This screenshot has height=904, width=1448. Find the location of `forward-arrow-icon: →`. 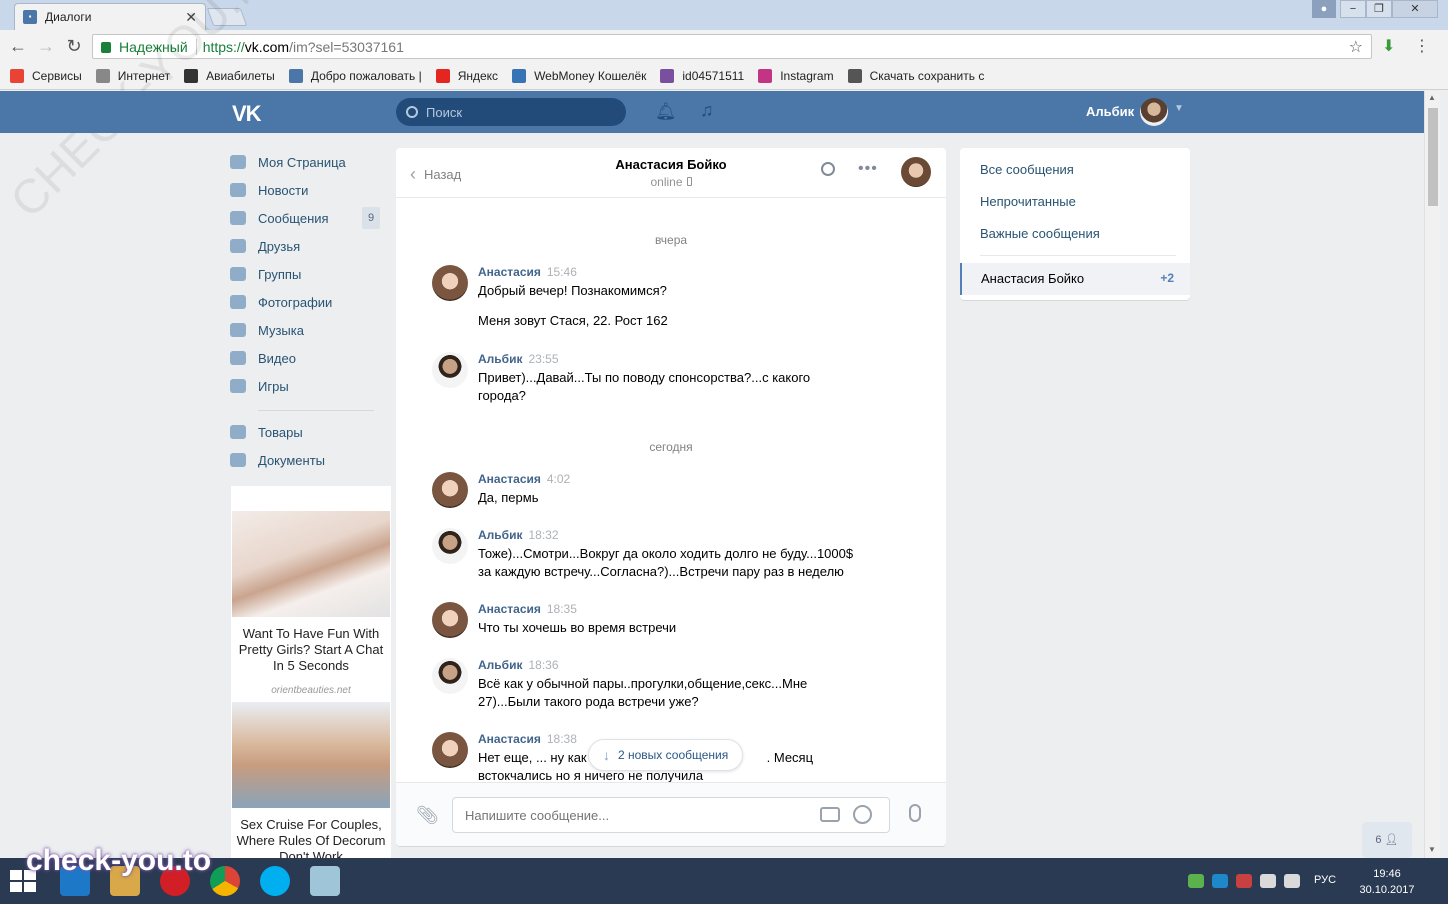

forward-arrow-icon: → is located at coordinates (46, 46).